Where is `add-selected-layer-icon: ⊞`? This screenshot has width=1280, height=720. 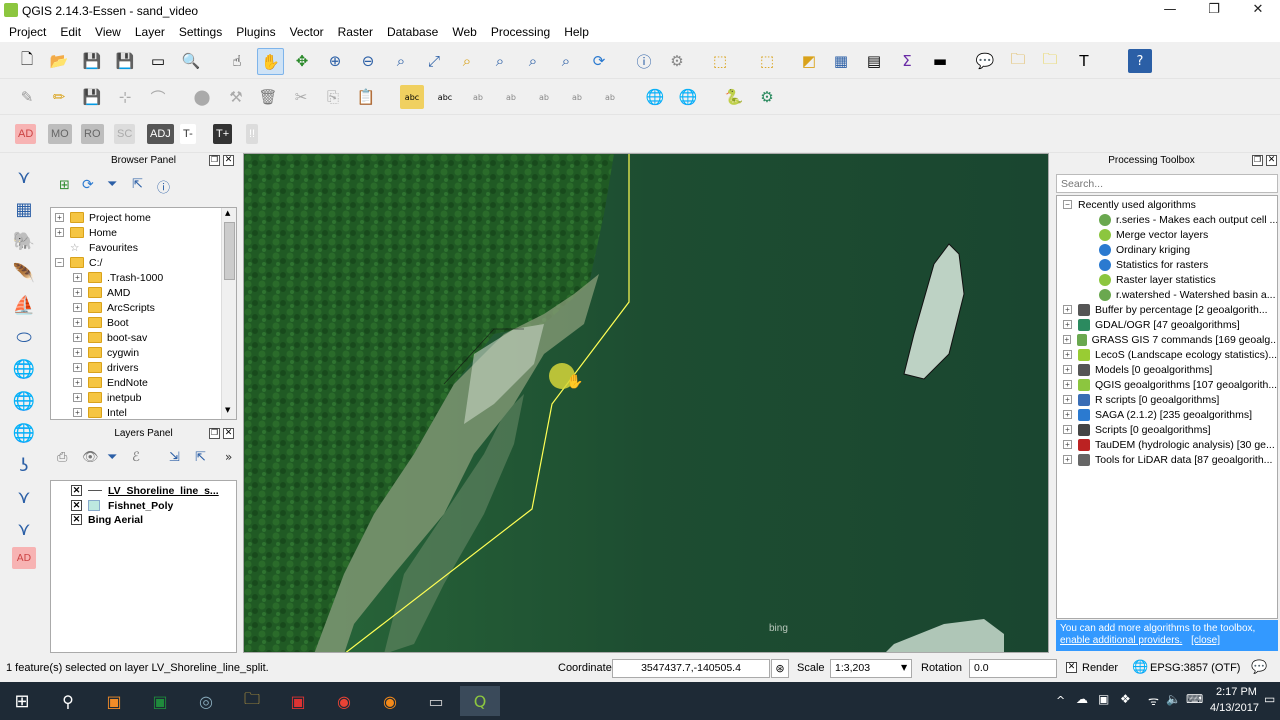 add-selected-layer-icon: ⊞ is located at coordinates (64, 185).